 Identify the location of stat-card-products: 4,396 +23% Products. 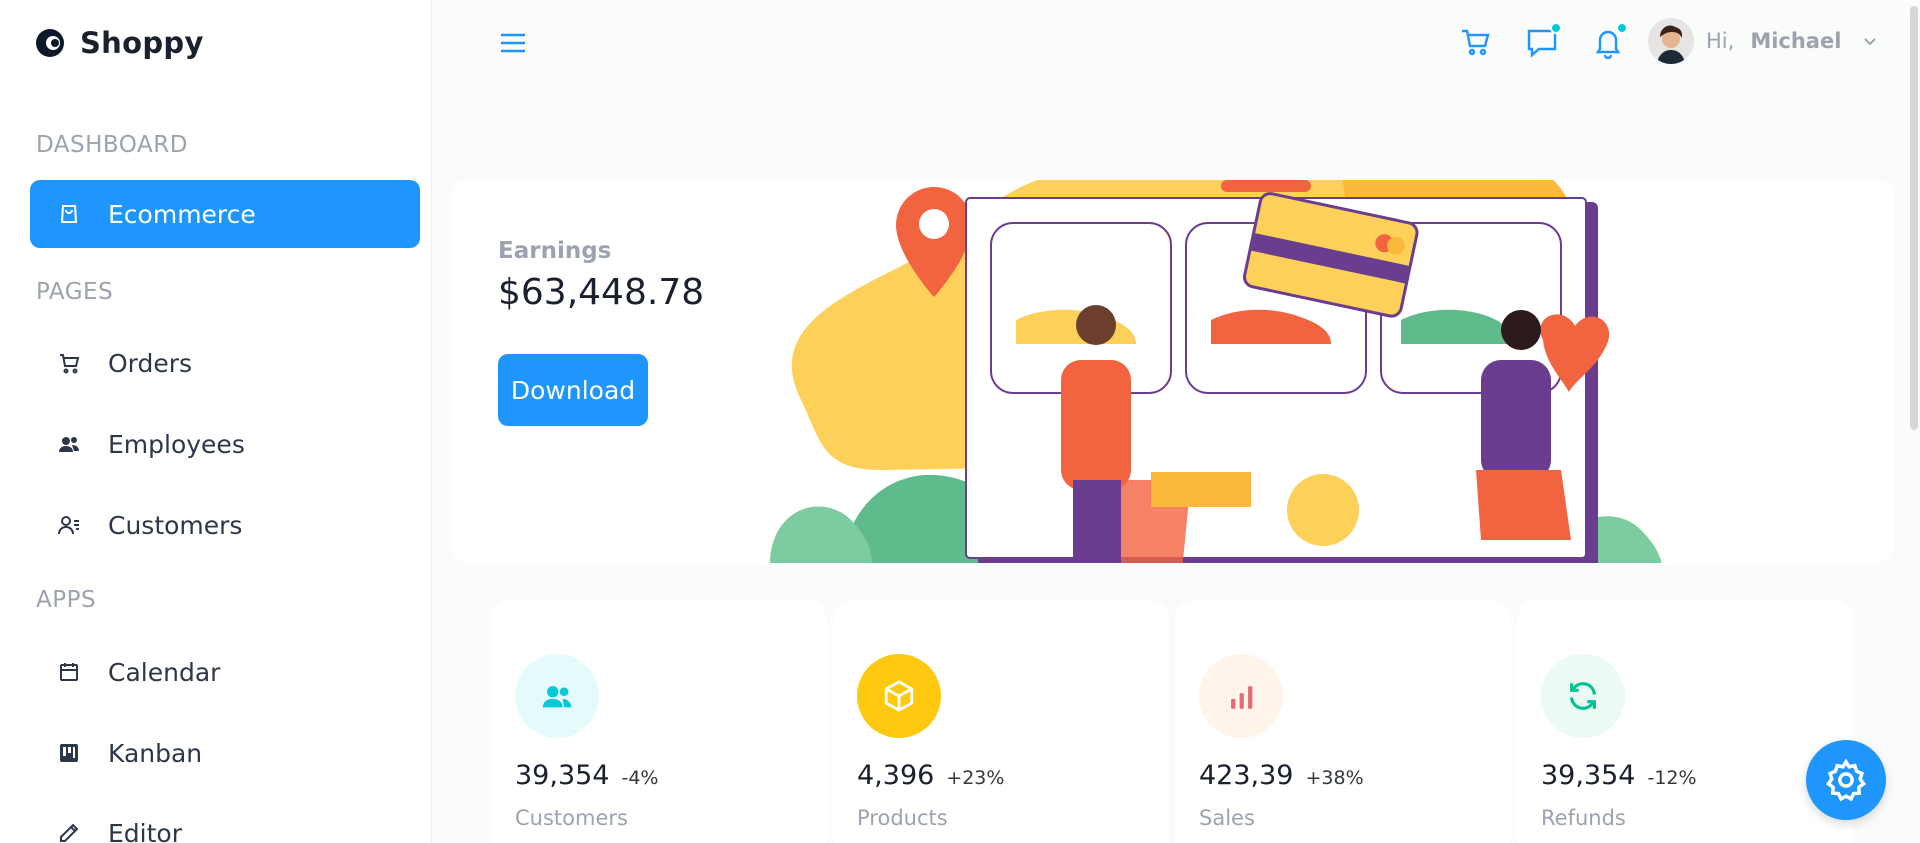
(1001, 721).